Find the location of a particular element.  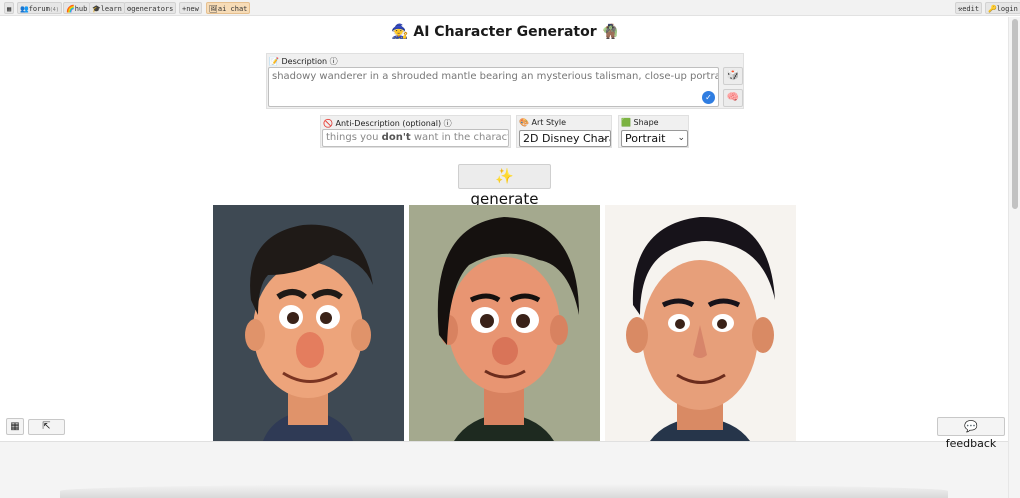

key-icon: 🔑 is located at coordinates (992, 9).